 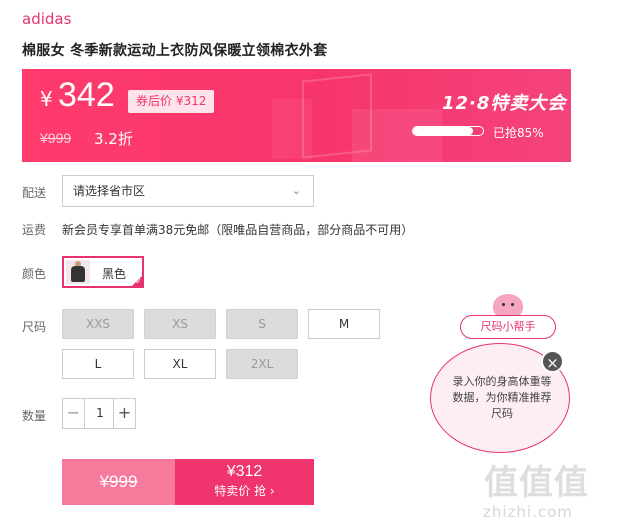 I want to click on watermark-logo: 值值值, so click(x=536, y=483).